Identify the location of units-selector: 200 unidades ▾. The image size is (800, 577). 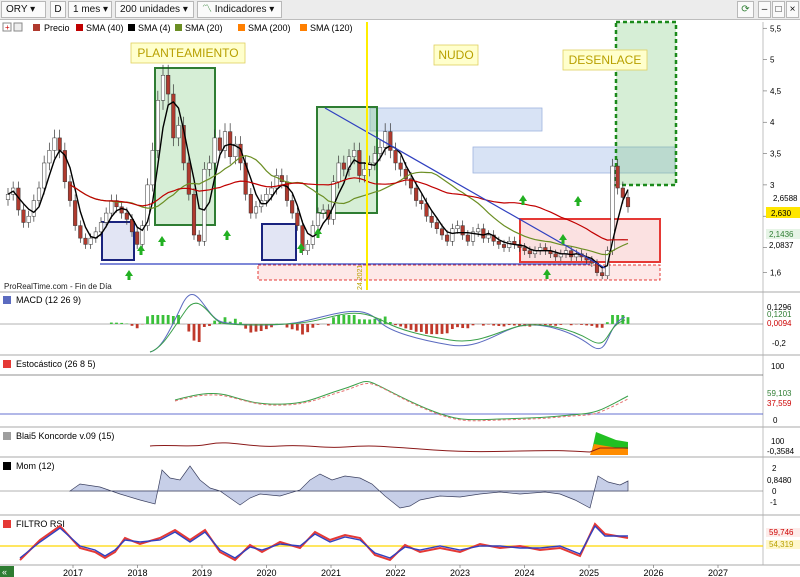
(154, 9).